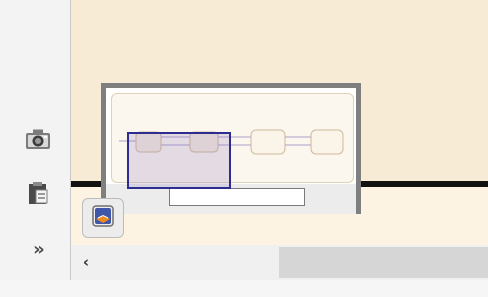  What do you see at coordinates (244, 288) in the screenshot?
I see `bottom-strip` at bounding box center [244, 288].